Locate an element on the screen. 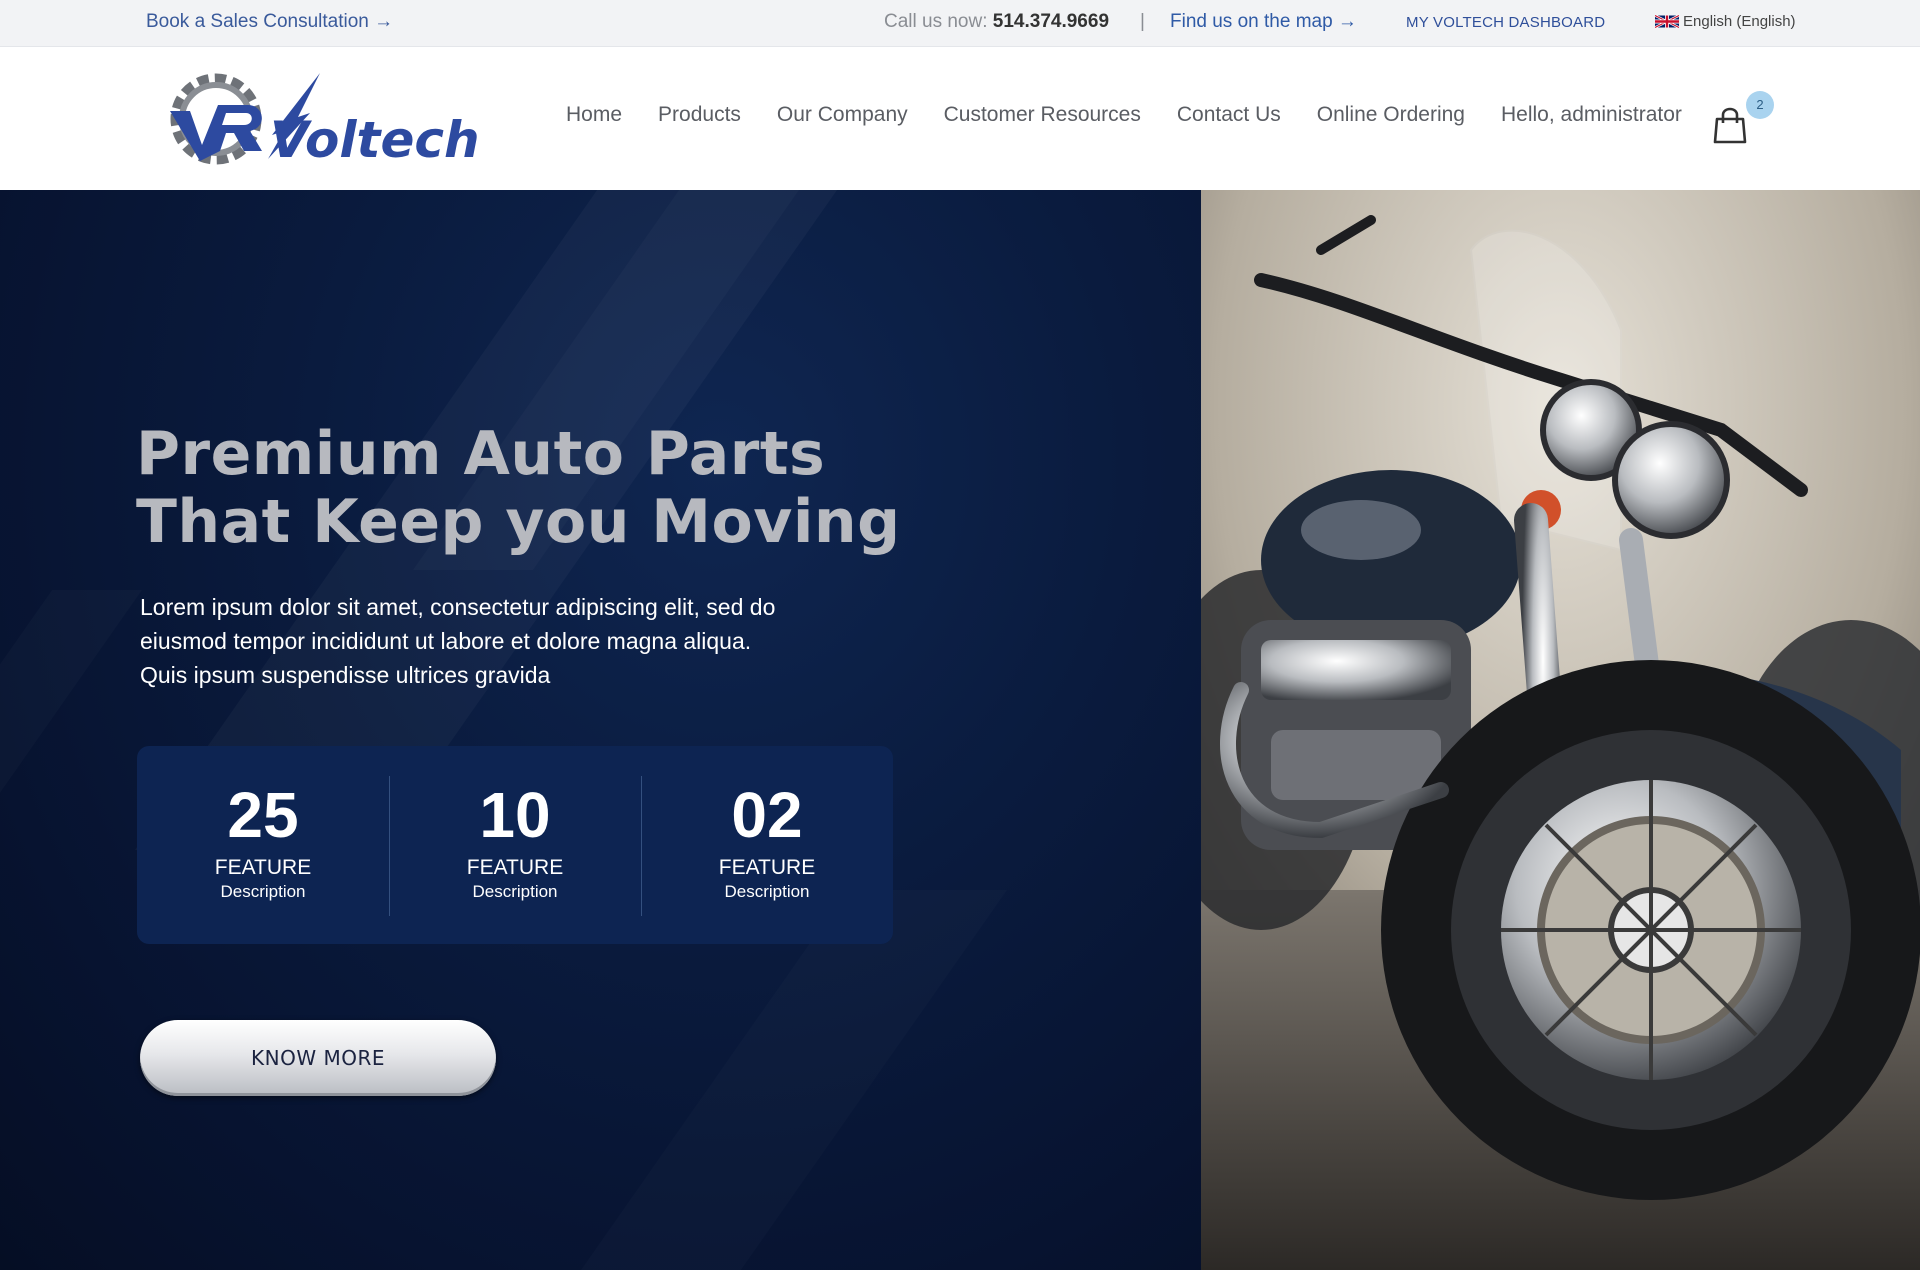 The image size is (1920, 1270). language-selector: English (English) is located at coordinates (1725, 21).